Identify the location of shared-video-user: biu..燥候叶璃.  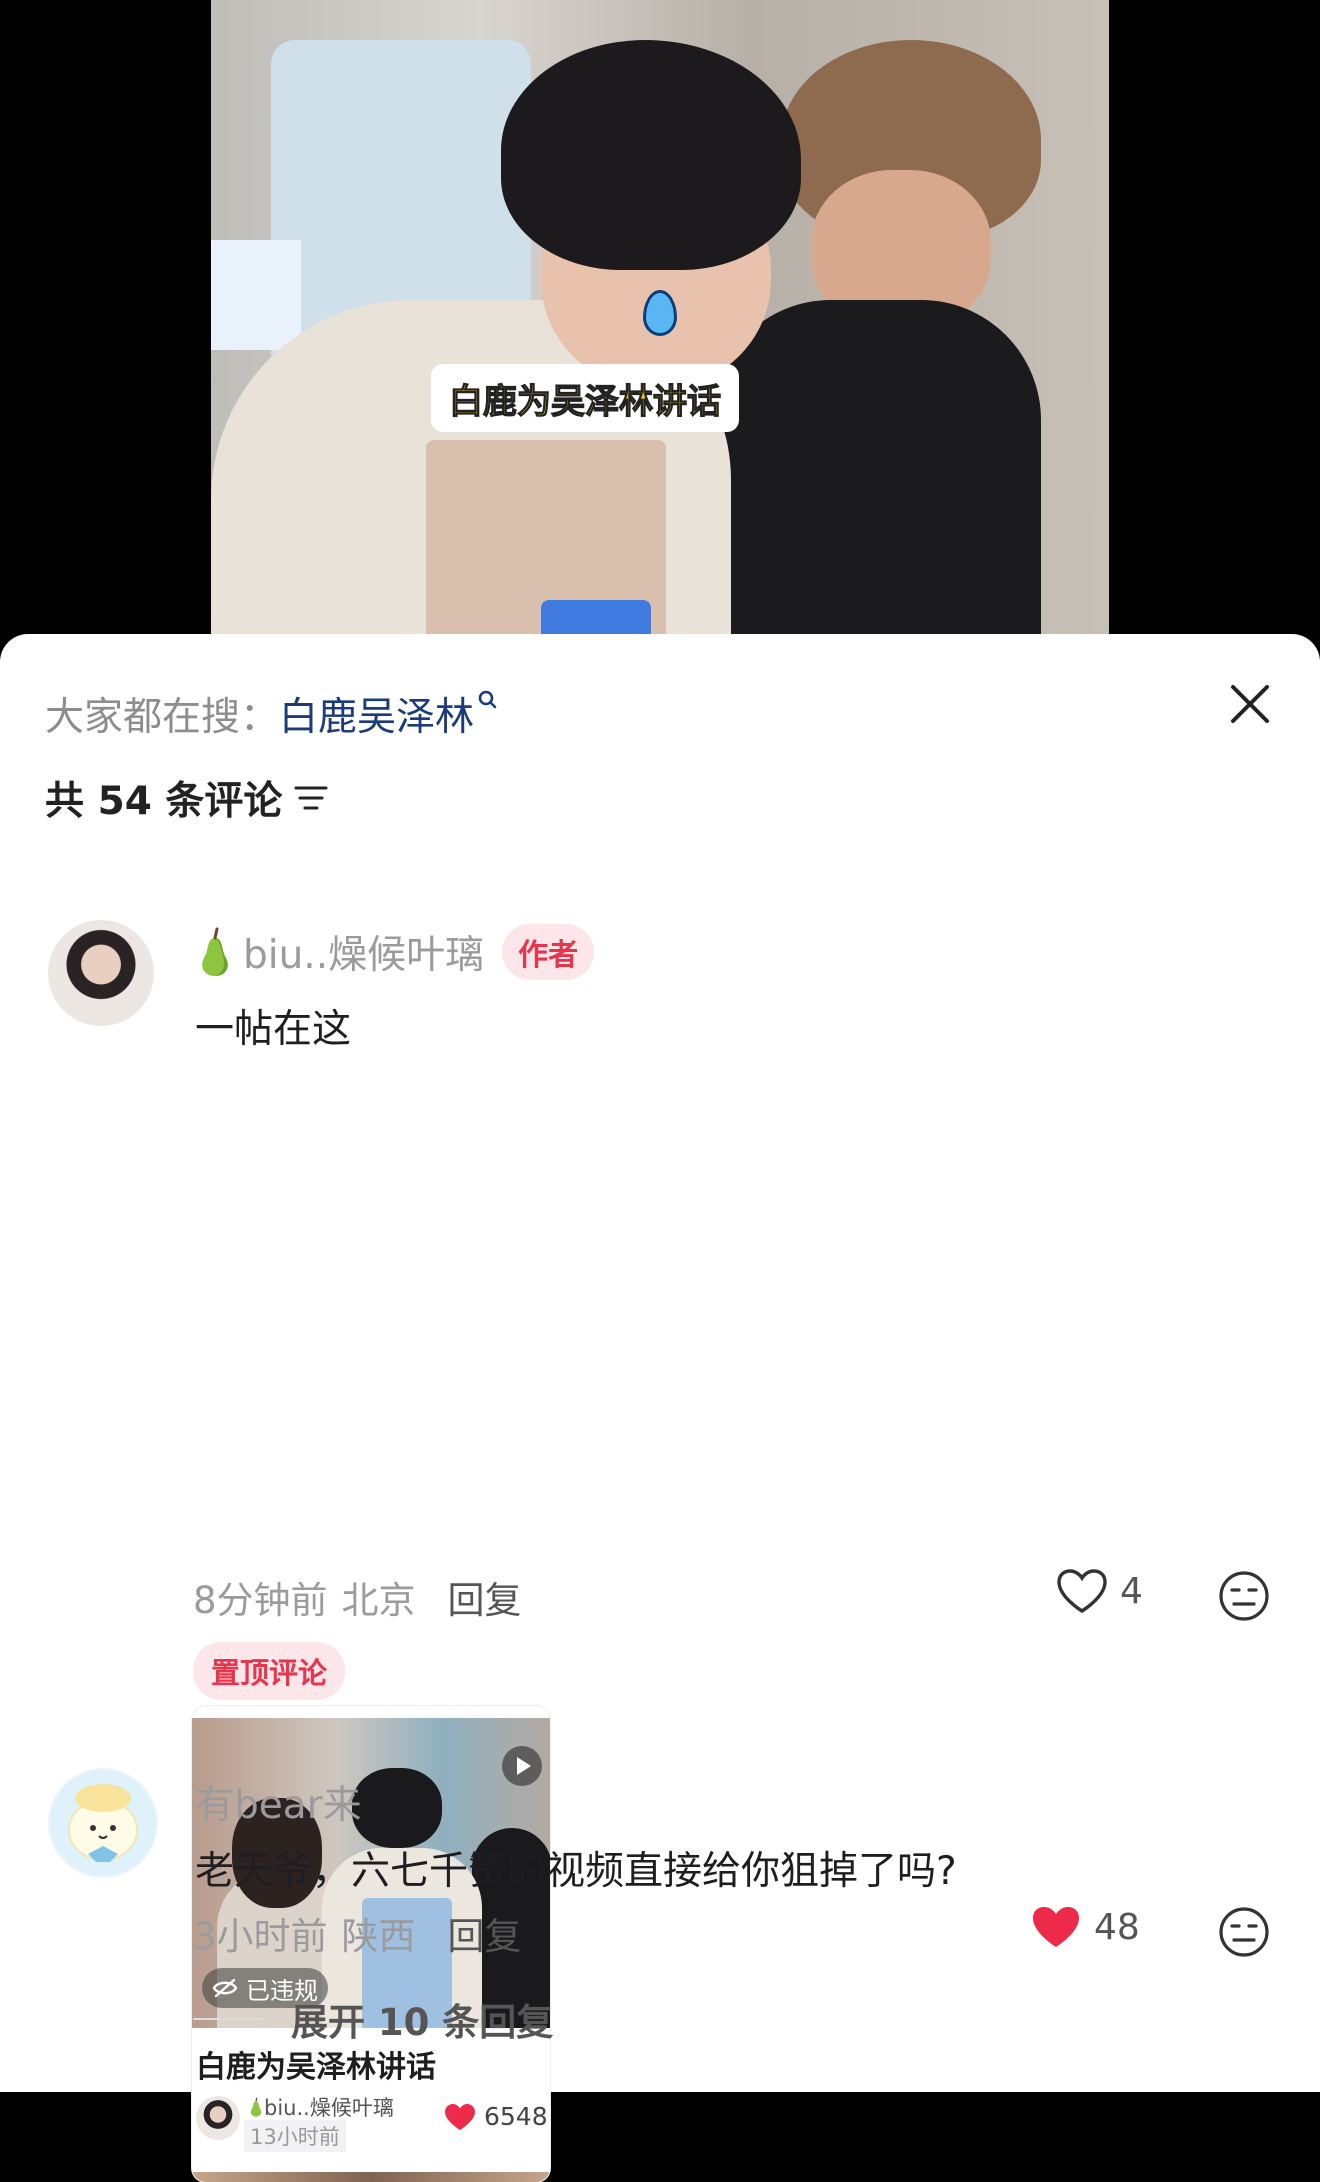
(321, 2107).